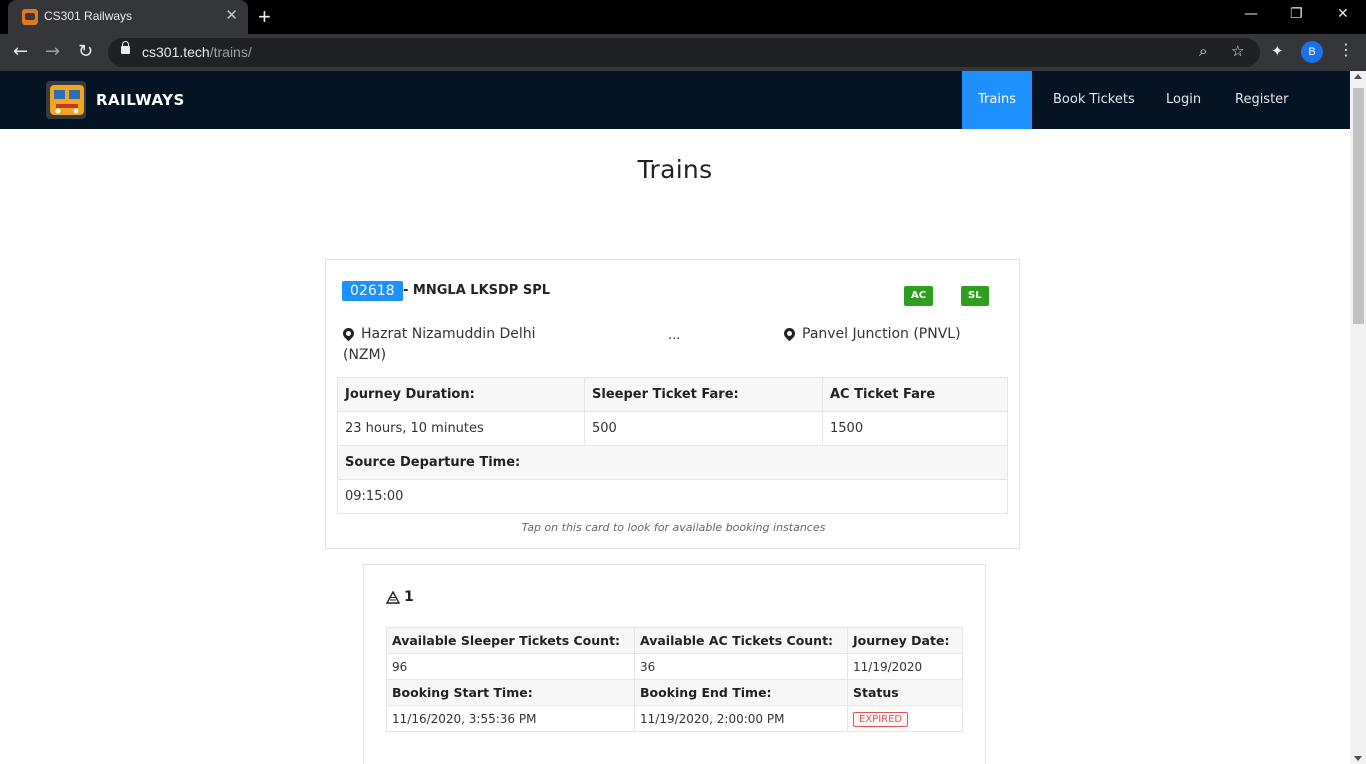 This screenshot has height=764, width=1366. I want to click on journey-date-label: Journey Date:, so click(905, 640).